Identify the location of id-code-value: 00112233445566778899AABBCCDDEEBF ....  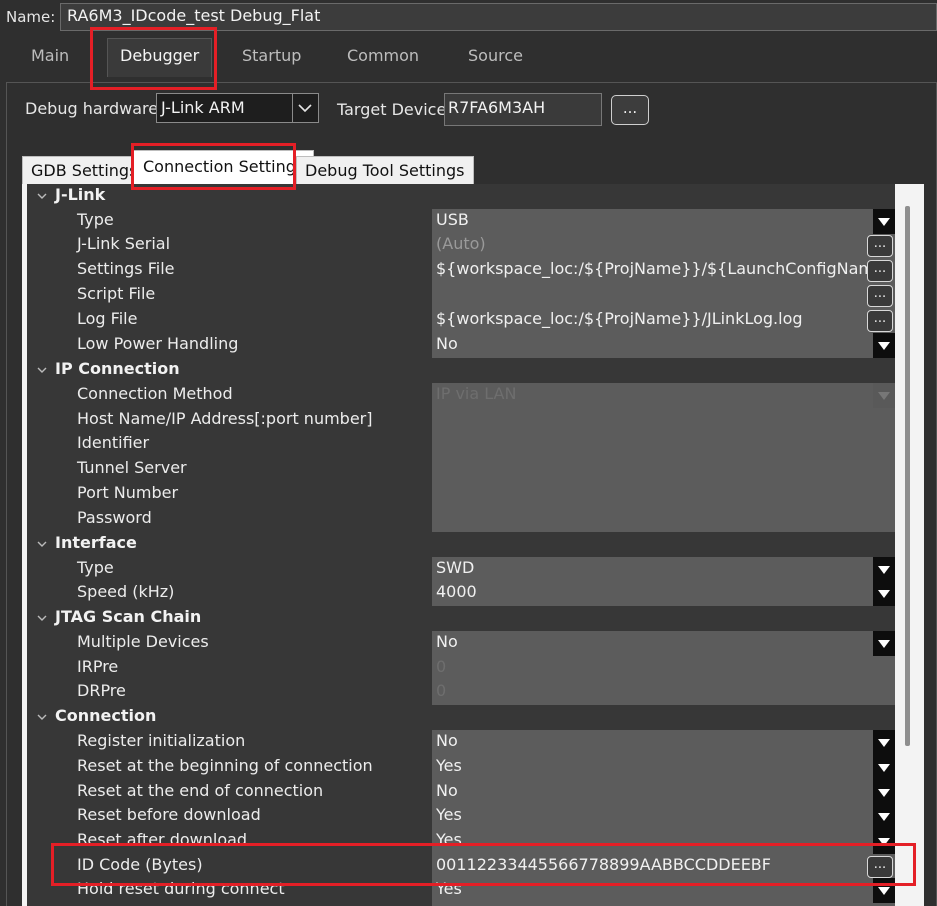
(663, 866).